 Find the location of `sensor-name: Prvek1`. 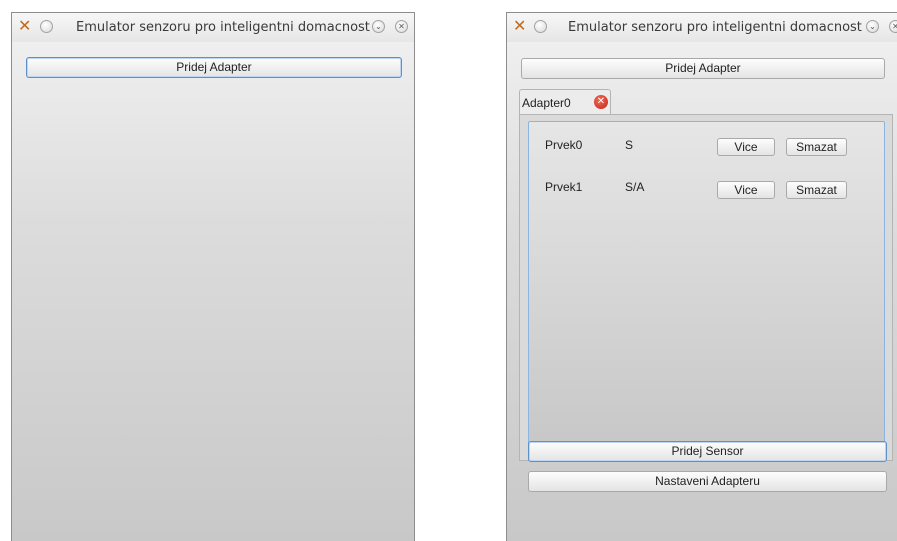

sensor-name: Prvek1 is located at coordinates (564, 187).